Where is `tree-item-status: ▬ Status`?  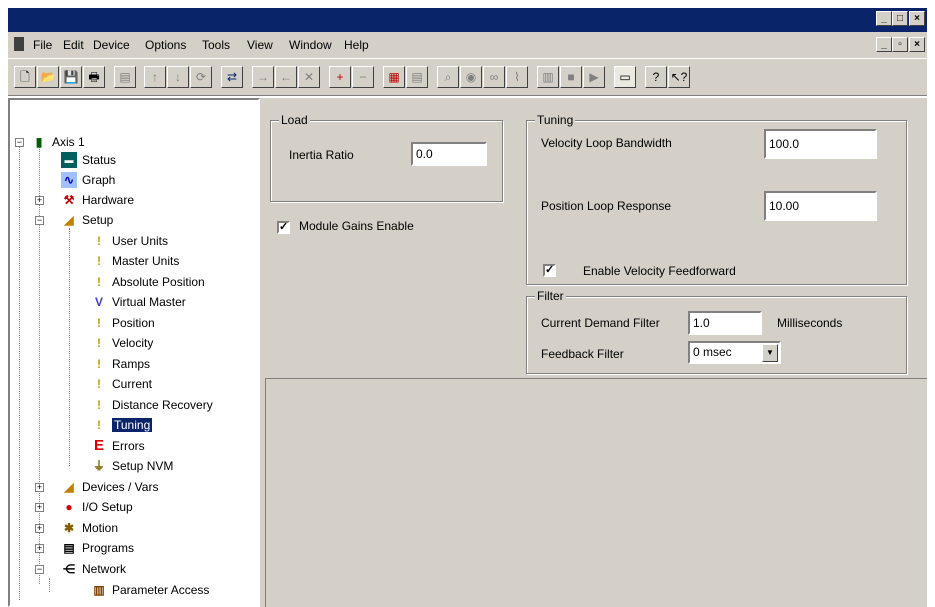 tree-item-status: ▬ Status is located at coordinates (88, 160).